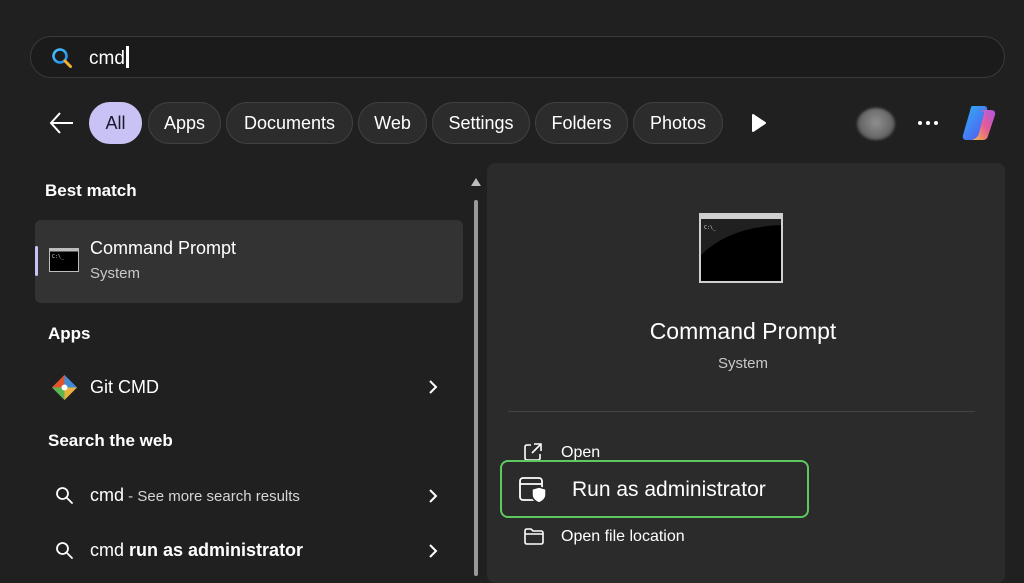 The height and width of the screenshot is (583, 1024). I want to click on best-match-heading: Best match, so click(91, 190).